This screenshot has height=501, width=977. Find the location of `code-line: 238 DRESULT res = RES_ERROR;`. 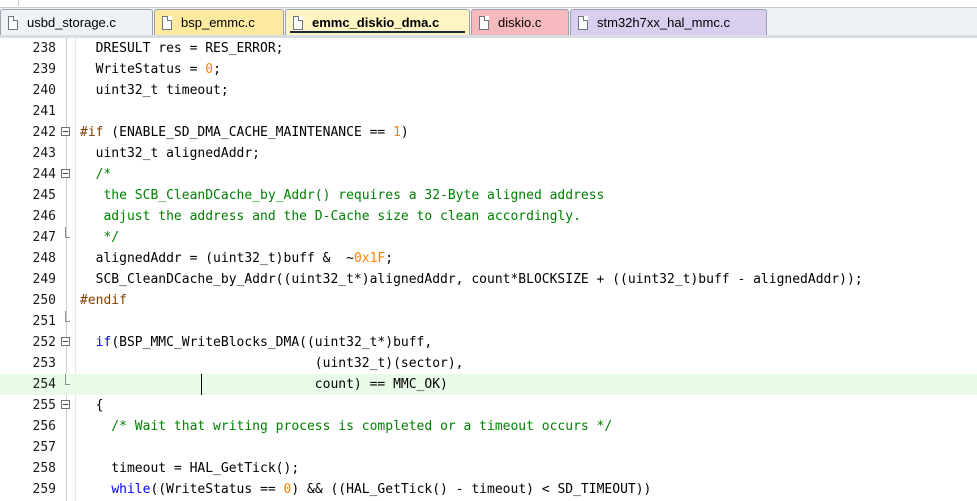

code-line: 238 DRESULT res = RES_ERROR; is located at coordinates (488, 48).